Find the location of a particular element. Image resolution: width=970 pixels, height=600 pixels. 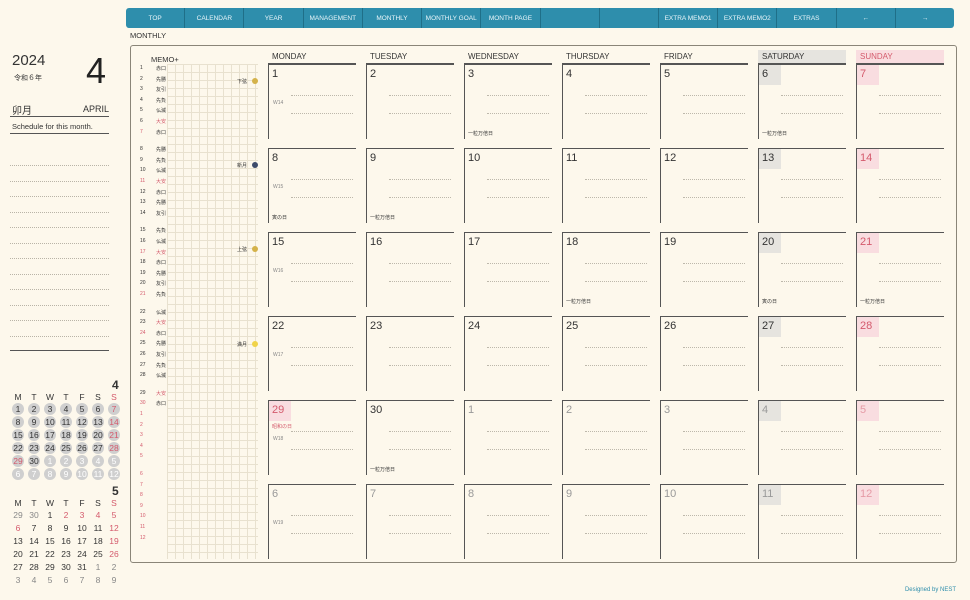

mini-cal-day: 11 is located at coordinates (98, 473).